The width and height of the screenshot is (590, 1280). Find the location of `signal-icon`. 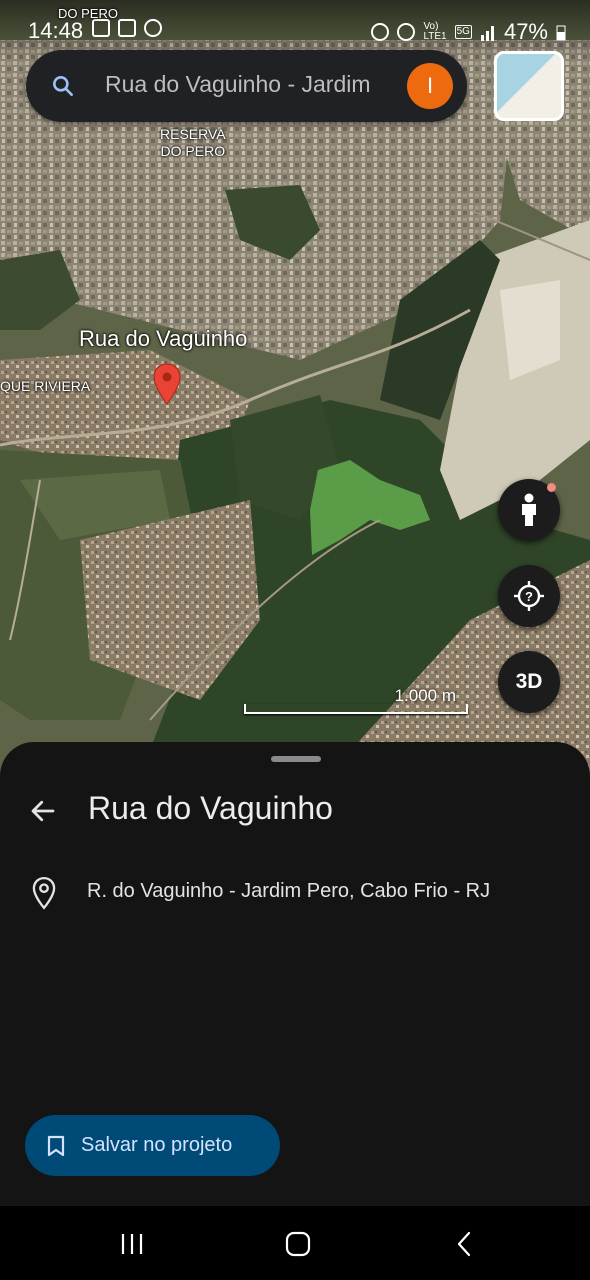

signal-icon is located at coordinates (487, 33).